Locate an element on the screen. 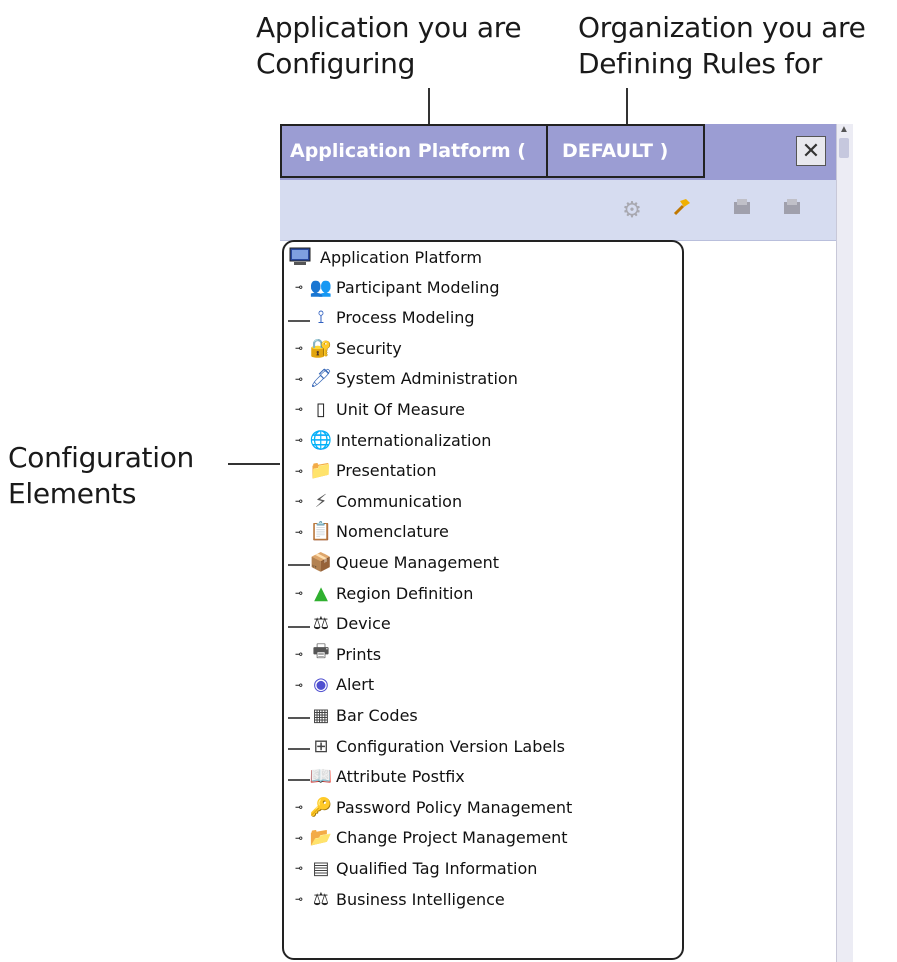 This screenshot has height=962, width=897. close-icon: ✕ is located at coordinates (811, 150).